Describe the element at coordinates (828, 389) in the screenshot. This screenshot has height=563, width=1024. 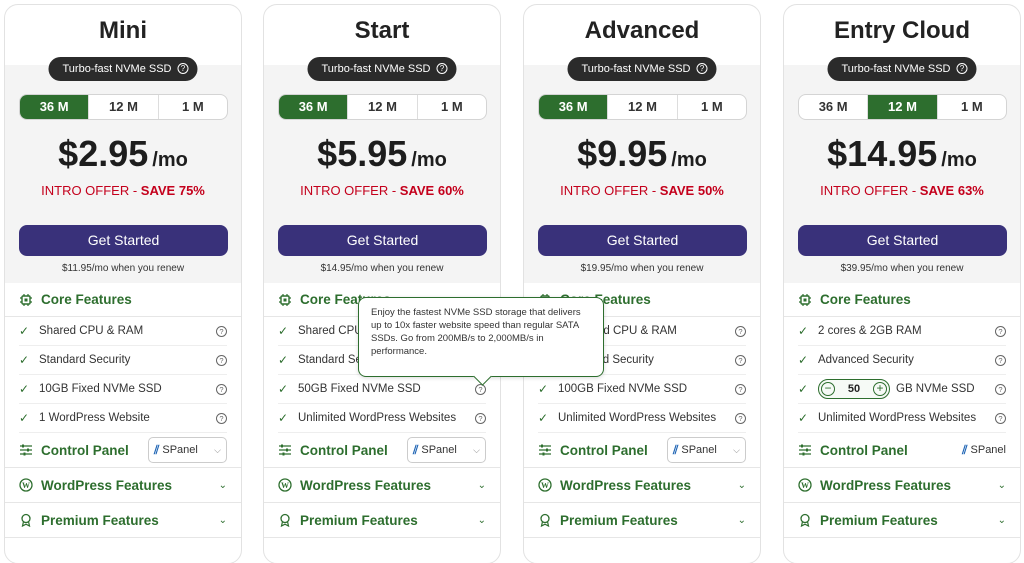
I see `minus-icon: −` at that location.